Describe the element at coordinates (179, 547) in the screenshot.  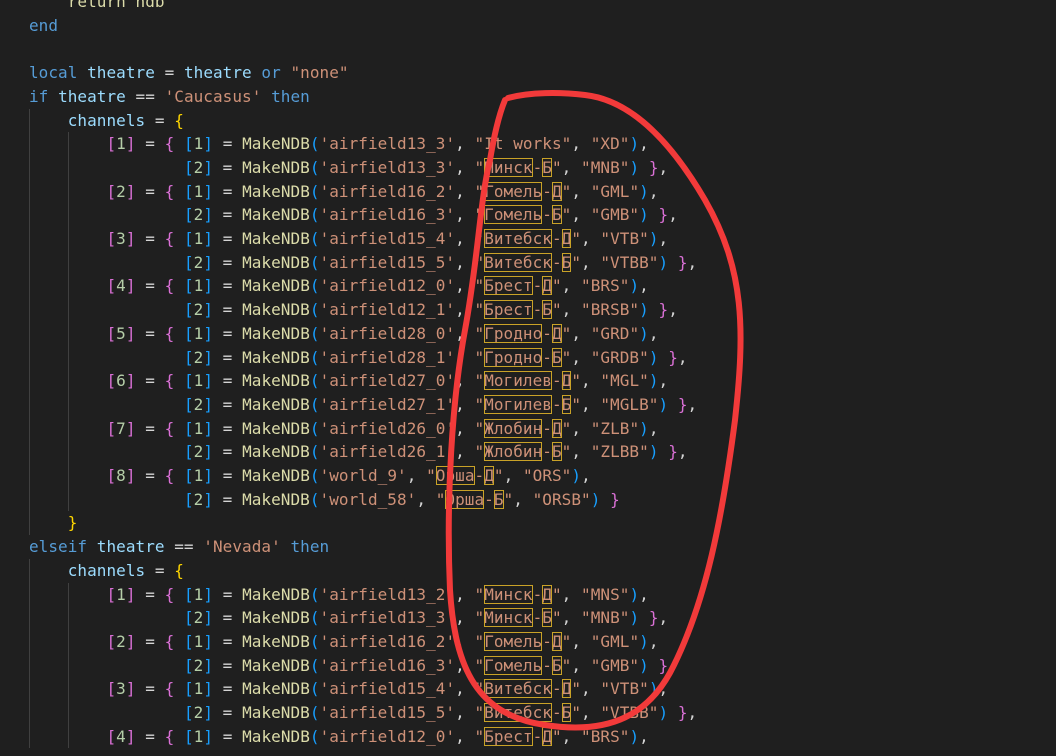
I see `code-line: elseif theatre == 'Nevada' then` at that location.